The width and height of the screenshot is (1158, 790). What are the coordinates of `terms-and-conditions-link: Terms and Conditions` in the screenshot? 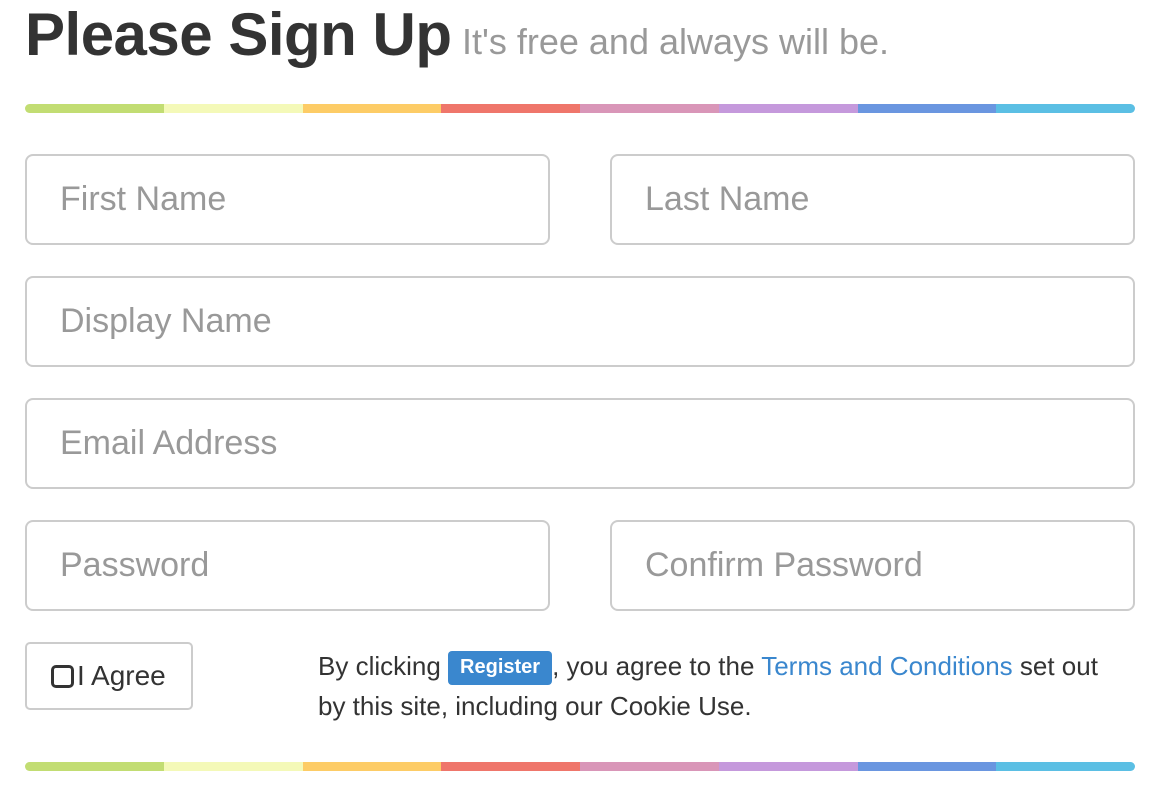 It's located at (886, 666).